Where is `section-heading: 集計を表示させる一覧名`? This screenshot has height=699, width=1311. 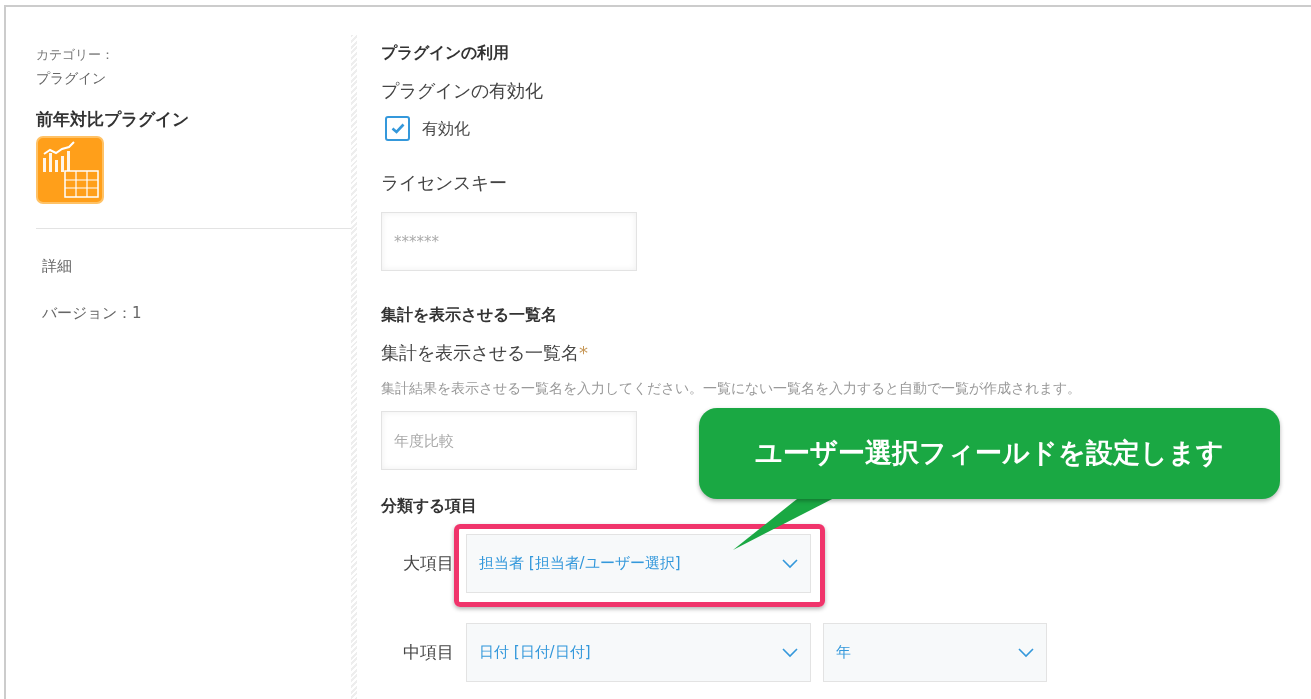 section-heading: 集計を表示させる一覧名 is located at coordinates (469, 315).